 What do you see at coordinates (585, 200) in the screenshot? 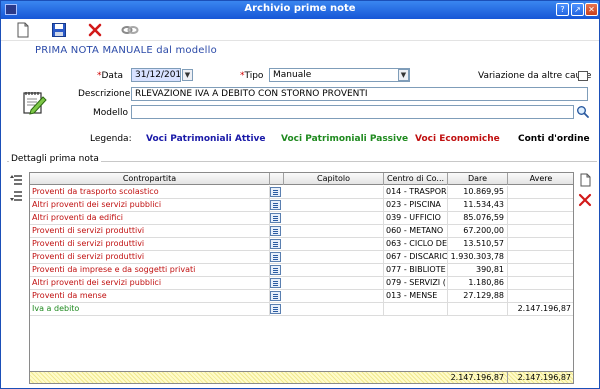
I see `delete-row-icon` at bounding box center [585, 200].